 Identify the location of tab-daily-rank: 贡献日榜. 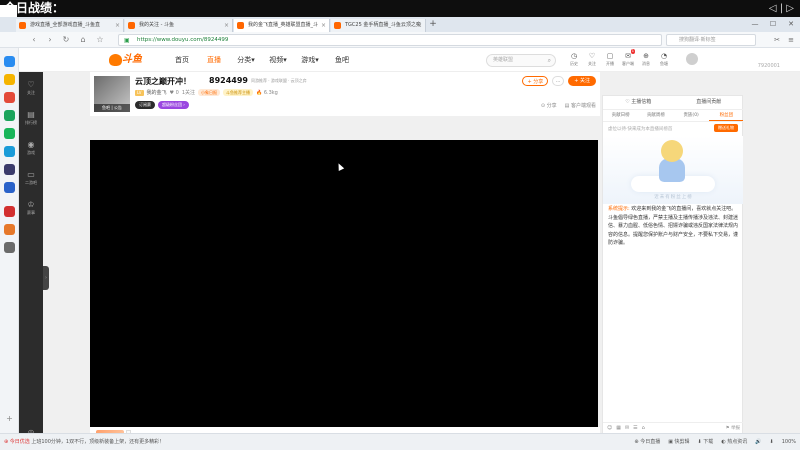
(620, 115).